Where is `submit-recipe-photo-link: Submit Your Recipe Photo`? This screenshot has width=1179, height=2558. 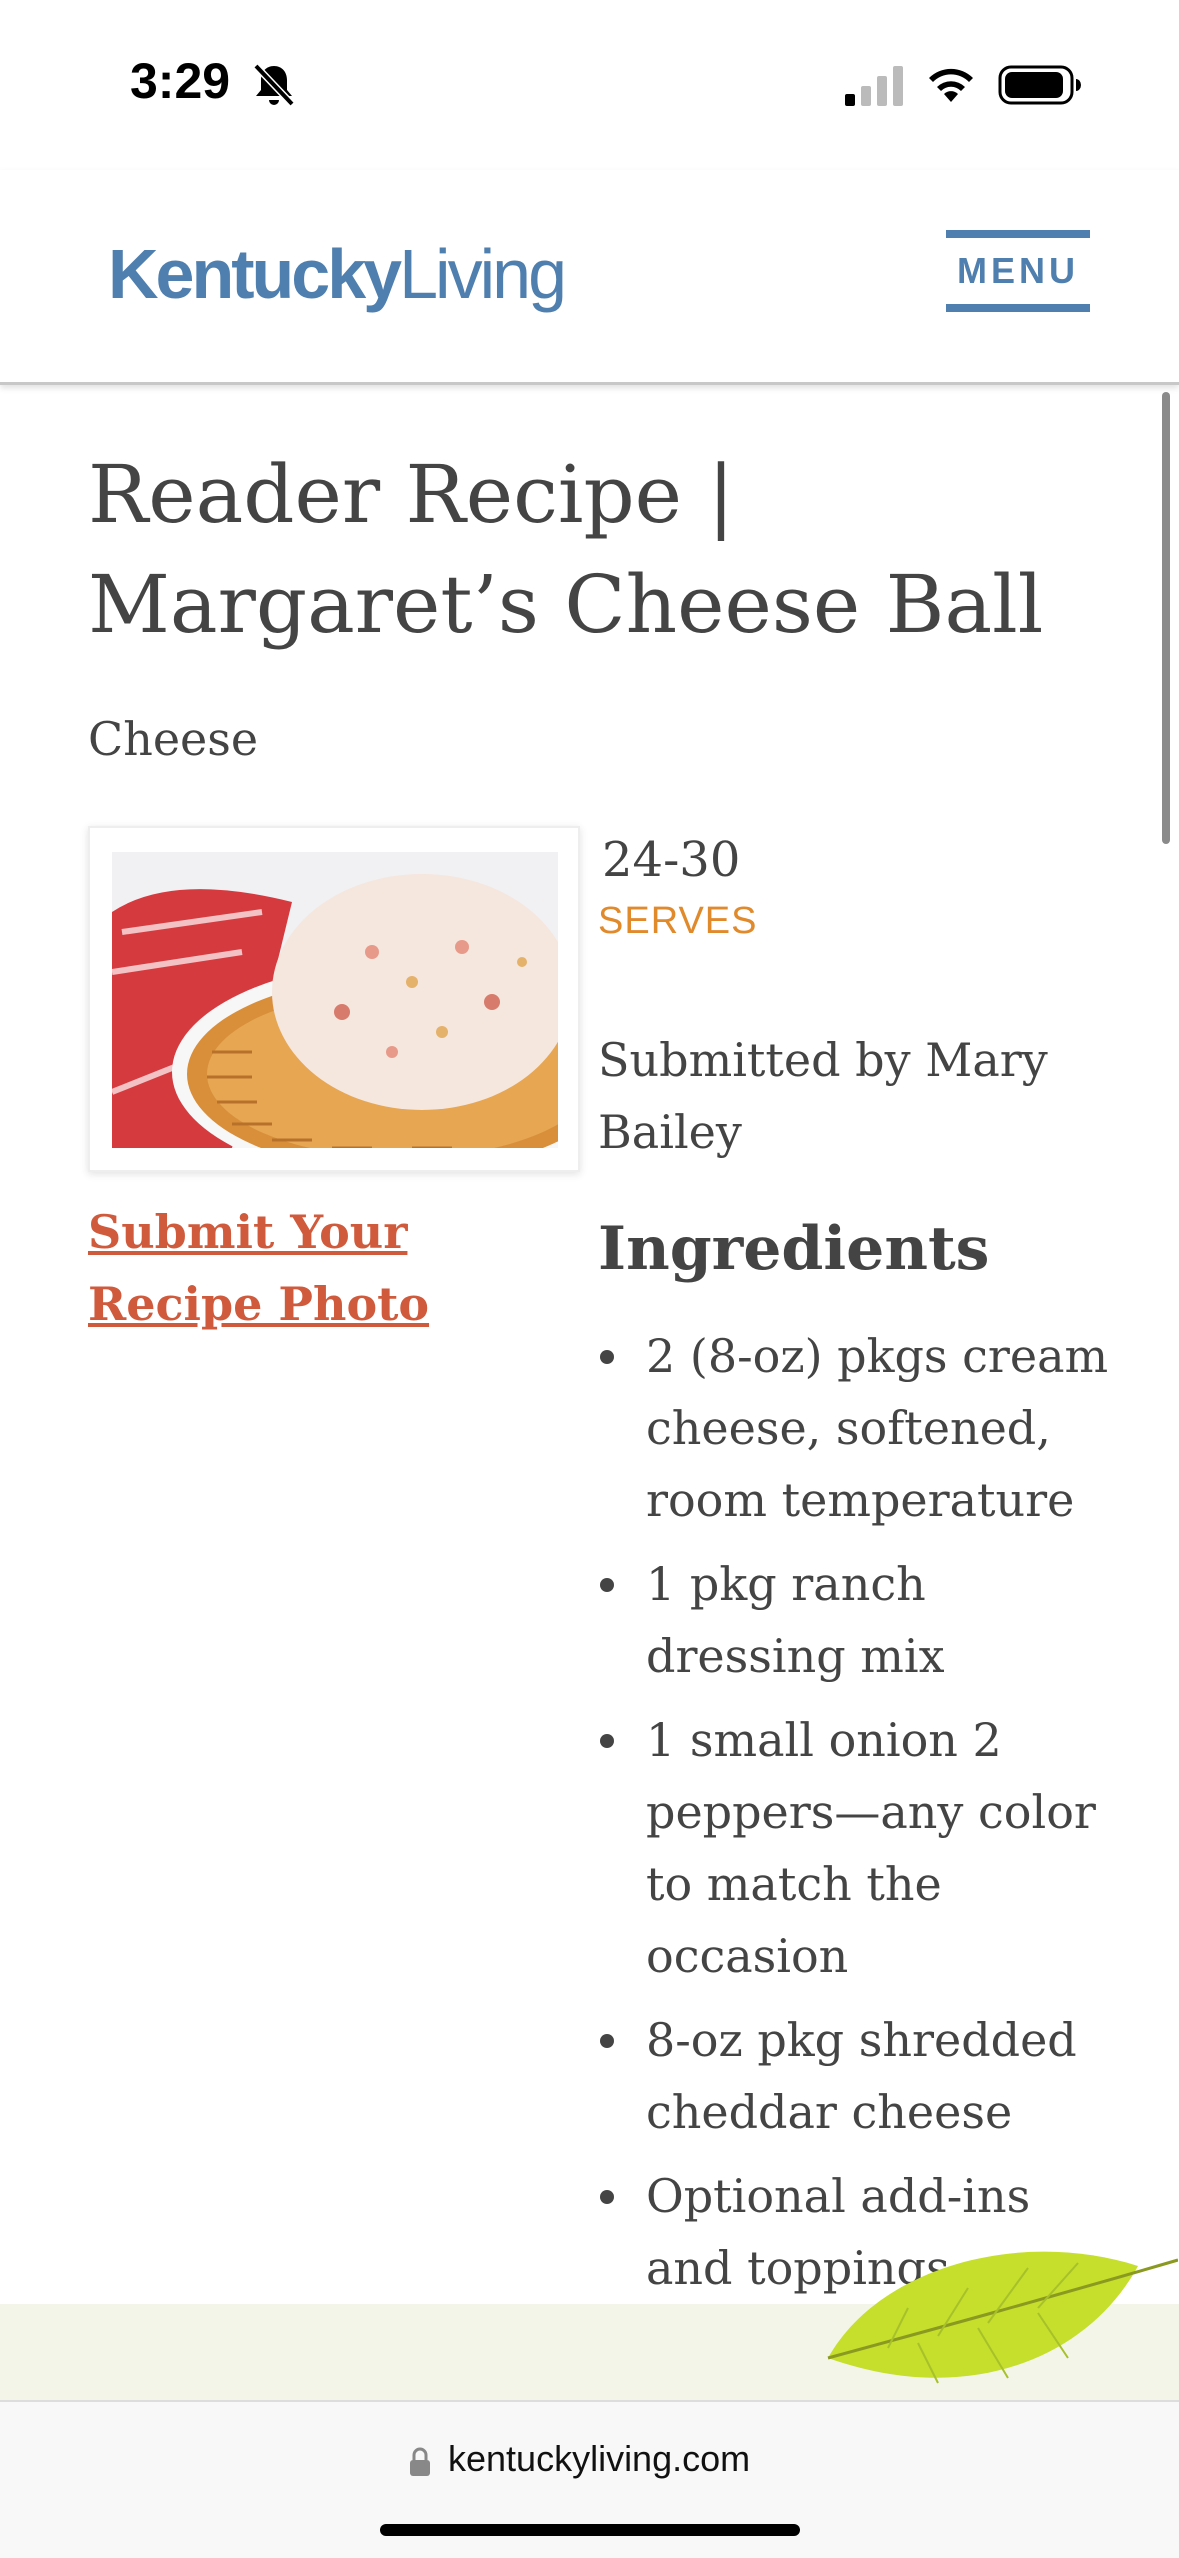 submit-recipe-photo-link: Submit Your Recipe Photo is located at coordinates (328, 1268).